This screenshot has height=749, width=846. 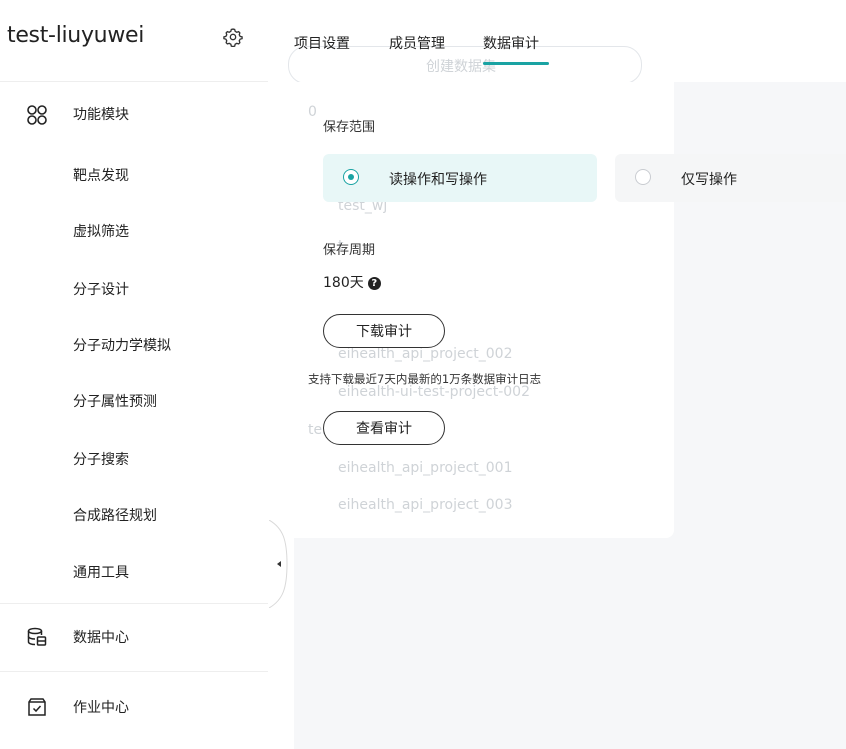 What do you see at coordinates (101, 231) in the screenshot?
I see `sidebar-item-virtual-screening: 虚拟筛选` at bounding box center [101, 231].